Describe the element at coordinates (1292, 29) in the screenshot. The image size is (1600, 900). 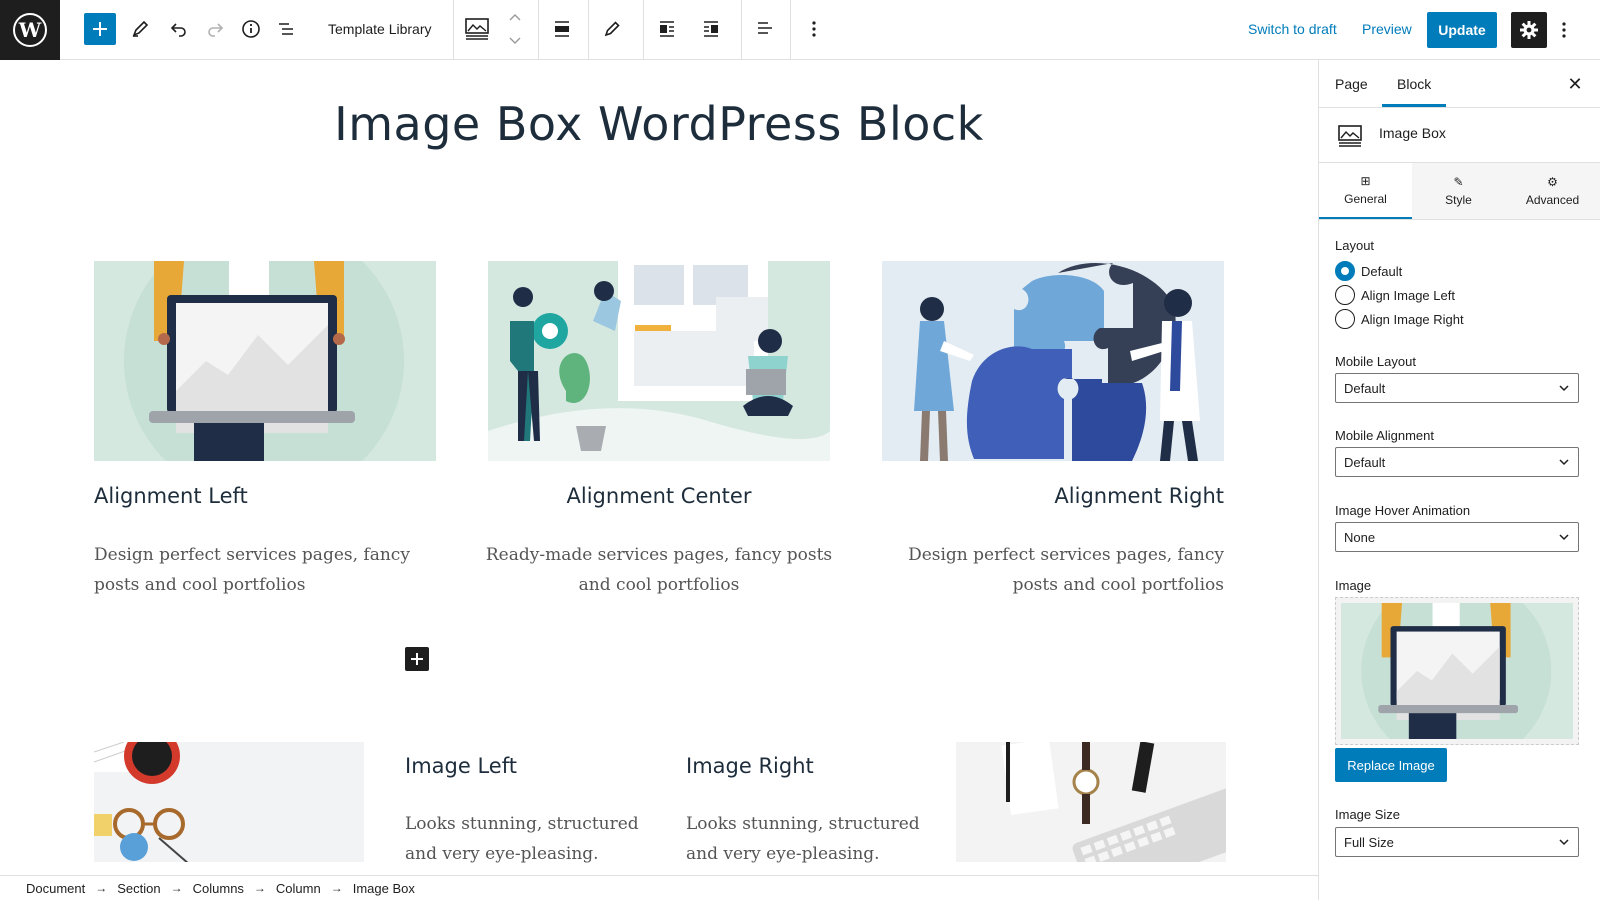
I see `switch-to-draft-link: Switch to draft` at that location.